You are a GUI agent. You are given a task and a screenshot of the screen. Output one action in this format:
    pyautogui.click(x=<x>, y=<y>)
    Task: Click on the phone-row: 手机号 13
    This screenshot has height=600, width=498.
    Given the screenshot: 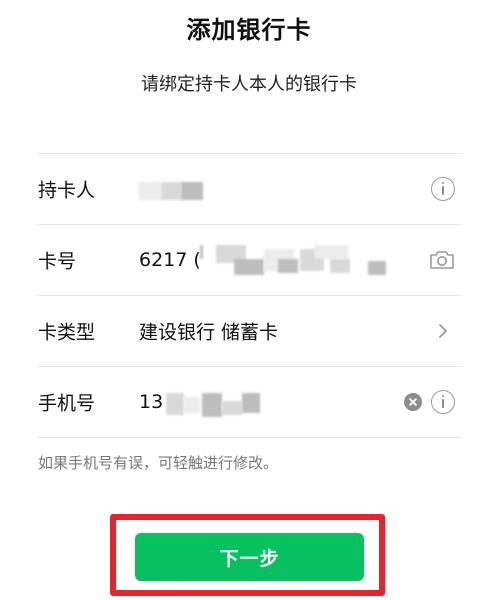 What is the action you would take?
    pyautogui.click(x=249, y=402)
    